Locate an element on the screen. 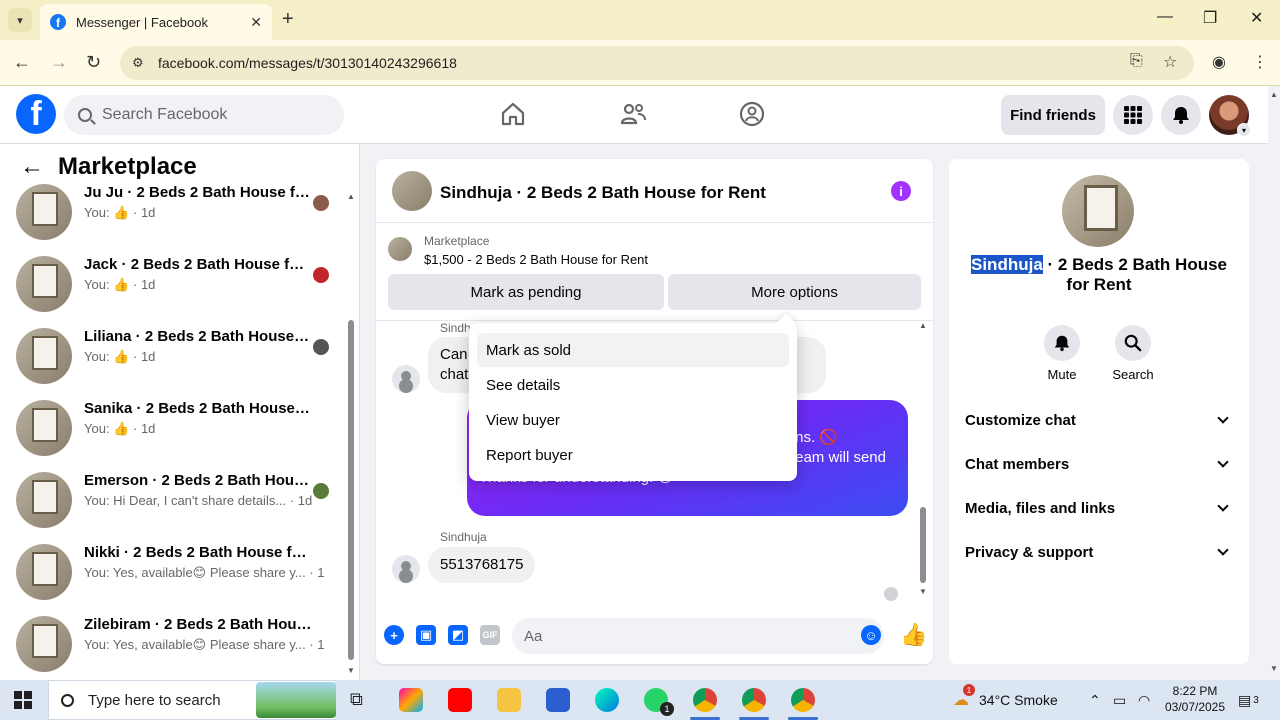  tab-search-dropdown: ▾ is located at coordinates (20, 20).